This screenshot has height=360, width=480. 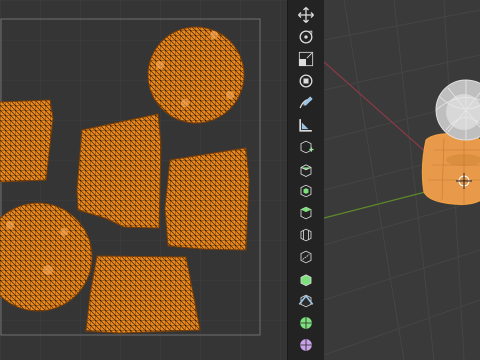 I want to click on tool-button-measure, so click(x=306, y=125).